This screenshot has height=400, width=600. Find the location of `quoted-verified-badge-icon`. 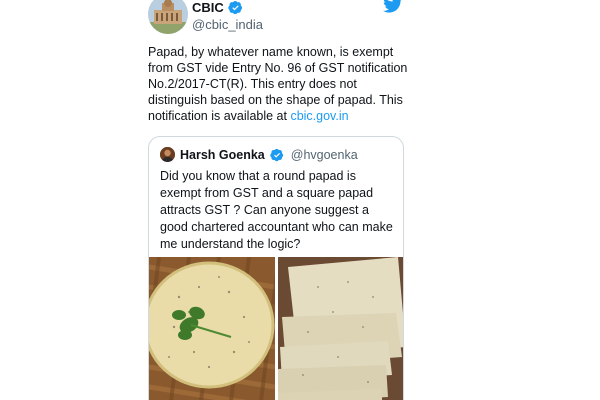

quoted-verified-badge-icon is located at coordinates (276, 154).